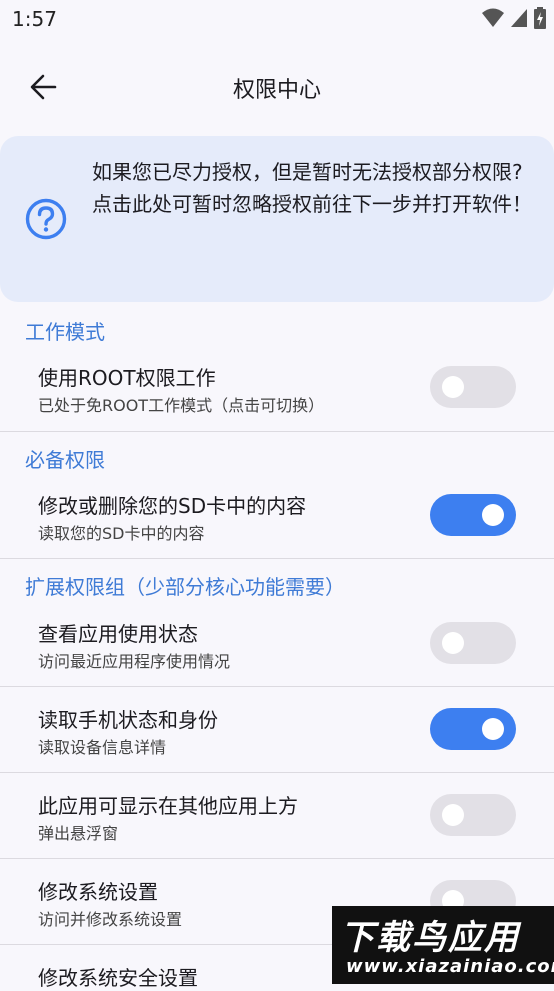 This screenshot has height=991, width=554. What do you see at coordinates (46, 219) in the screenshot?
I see `help-icon` at bounding box center [46, 219].